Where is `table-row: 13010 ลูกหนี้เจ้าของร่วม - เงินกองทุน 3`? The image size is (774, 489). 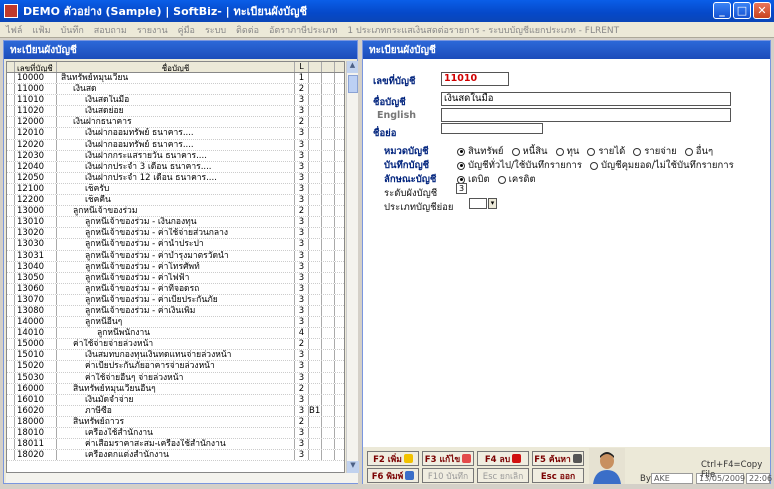 table-row: 13010 ลูกหนี้เจ้าของร่วม - เงินกองทุน 3 is located at coordinates (175, 223).